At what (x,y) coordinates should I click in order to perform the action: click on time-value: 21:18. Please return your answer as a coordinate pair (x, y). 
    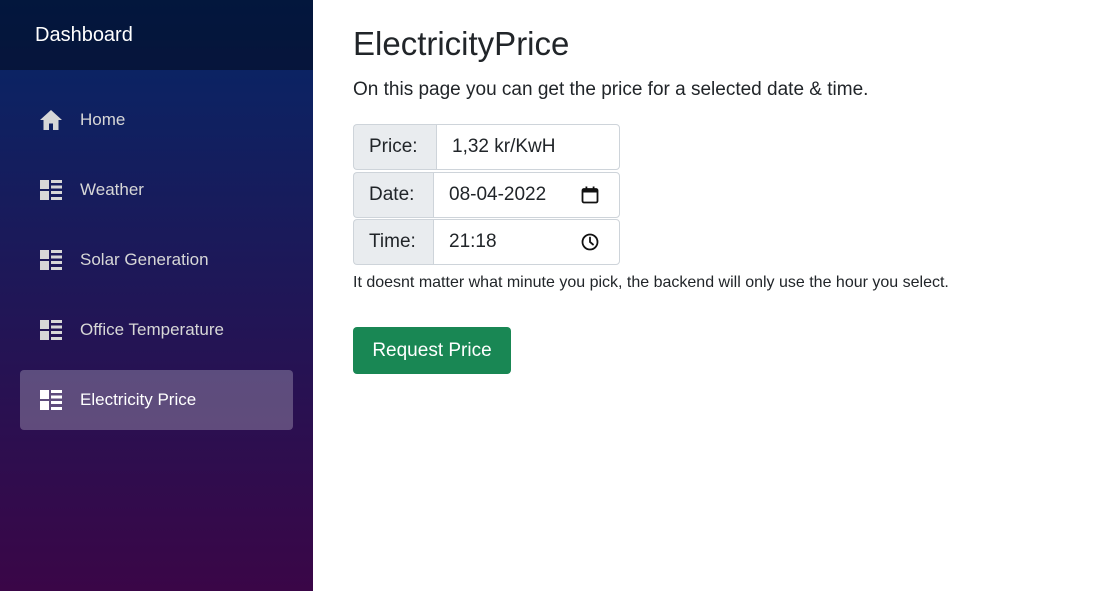
    Looking at the image, I should click on (473, 241).